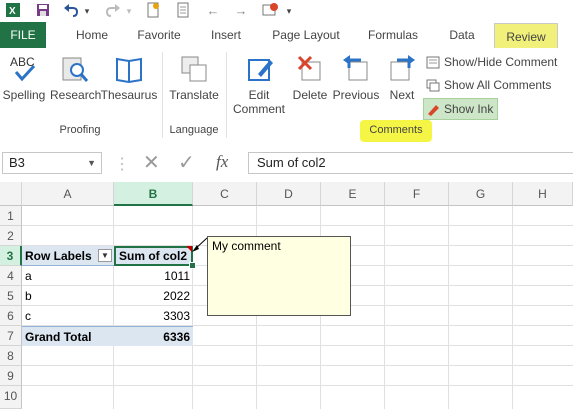 The height and width of the screenshot is (409, 573). Describe the element at coordinates (11, 397) in the screenshot. I see `row-header-10: 10` at that location.